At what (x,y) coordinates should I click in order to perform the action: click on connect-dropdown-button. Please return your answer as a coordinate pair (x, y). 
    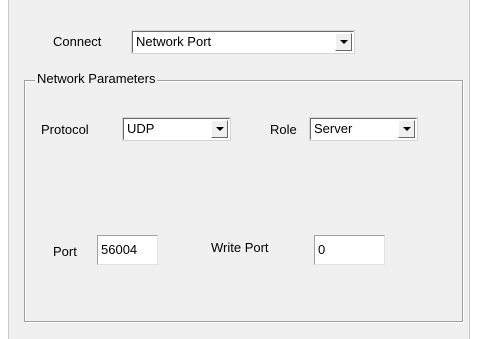
    Looking at the image, I should click on (343, 42).